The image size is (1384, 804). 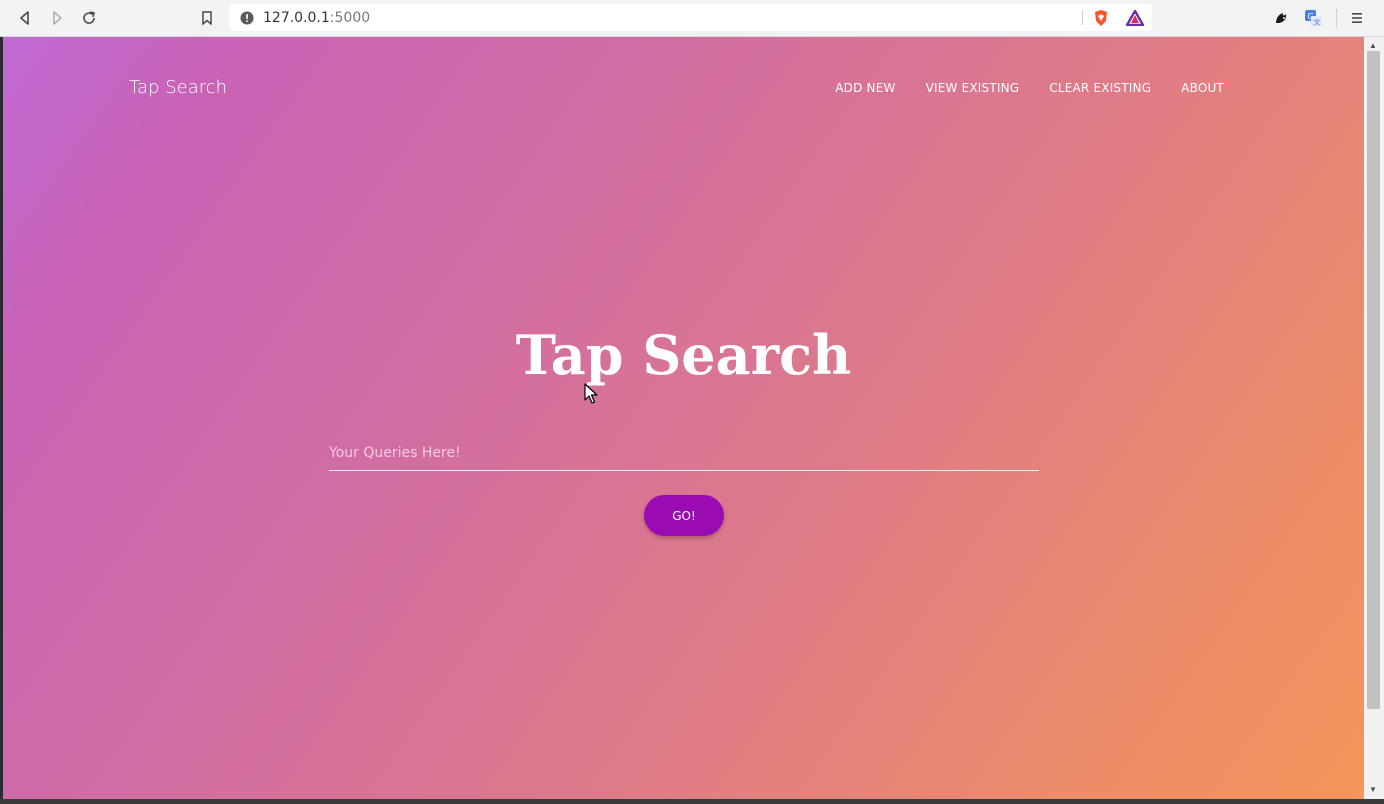 I want to click on svg-text: 文, so click(x=1317, y=22).